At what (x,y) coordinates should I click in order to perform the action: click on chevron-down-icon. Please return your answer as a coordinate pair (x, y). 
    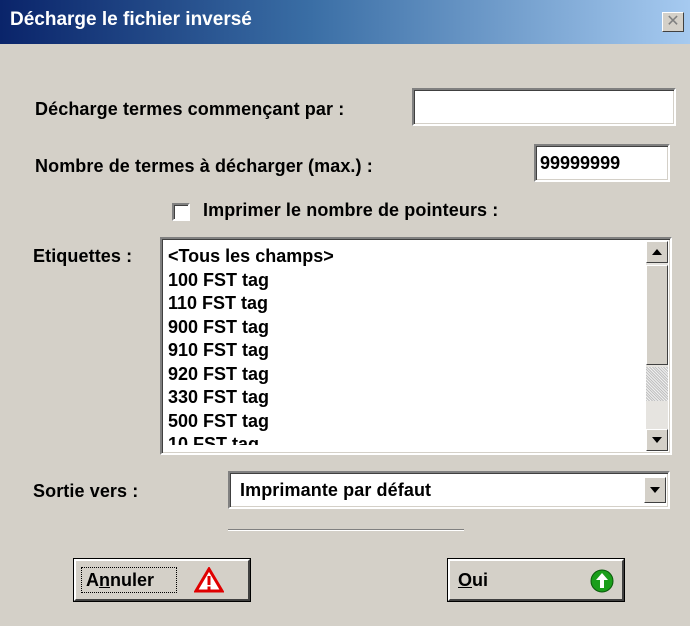
    Looking at the image, I should click on (655, 490).